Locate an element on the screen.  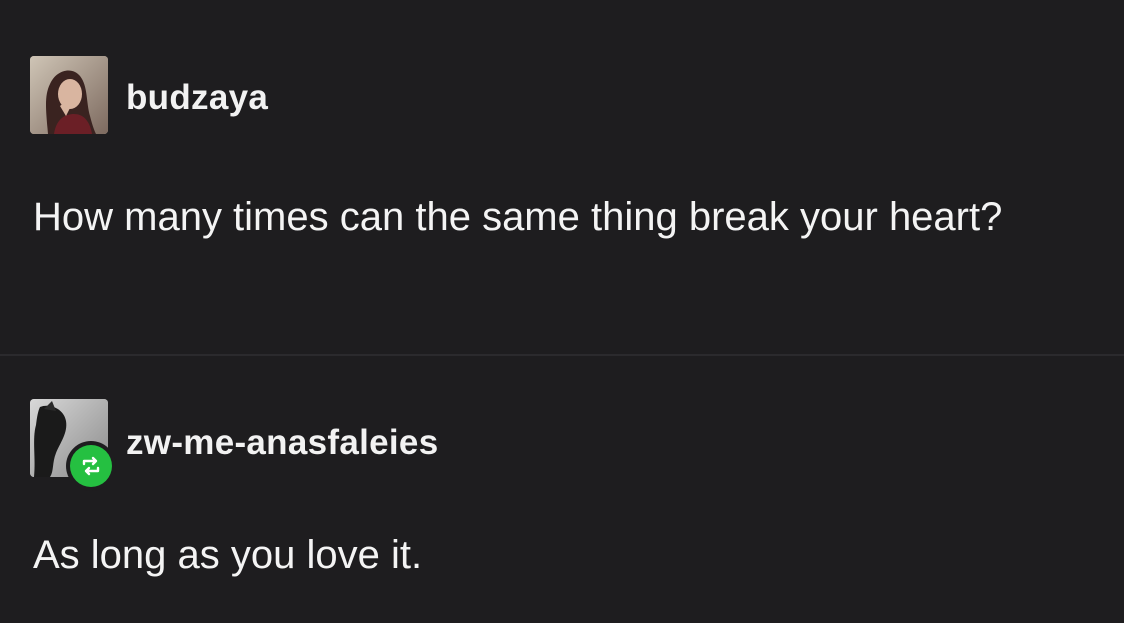
reblog-icon is located at coordinates (91, 466).